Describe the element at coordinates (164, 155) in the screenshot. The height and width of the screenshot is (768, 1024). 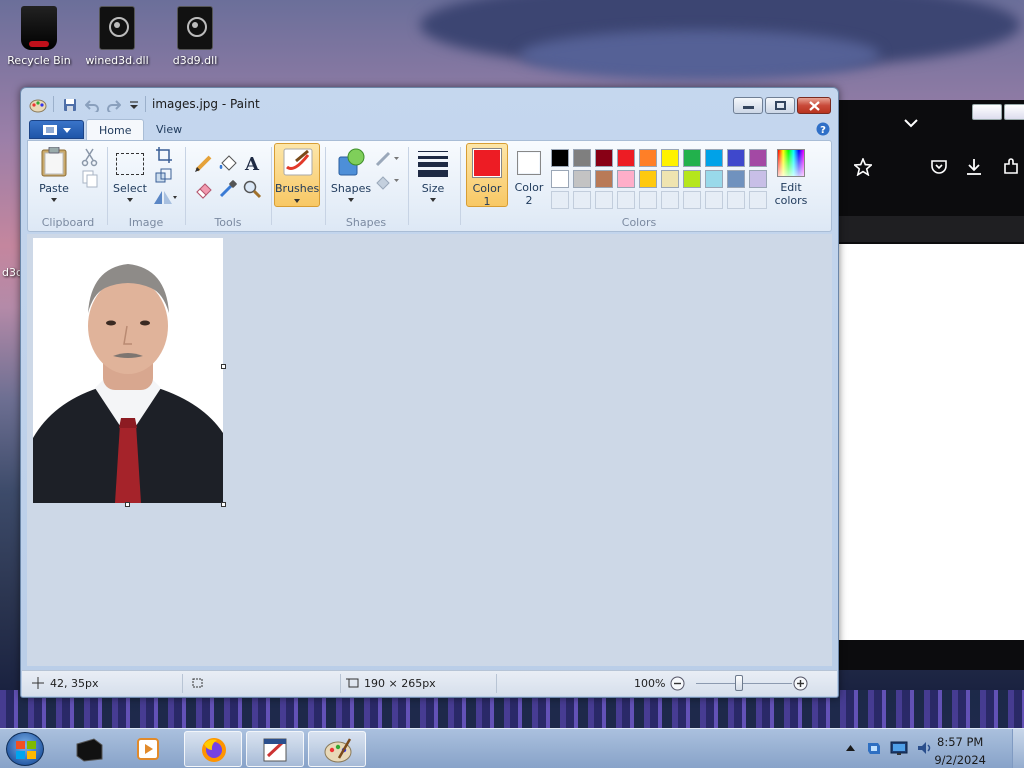
I see `crop-icon` at that location.